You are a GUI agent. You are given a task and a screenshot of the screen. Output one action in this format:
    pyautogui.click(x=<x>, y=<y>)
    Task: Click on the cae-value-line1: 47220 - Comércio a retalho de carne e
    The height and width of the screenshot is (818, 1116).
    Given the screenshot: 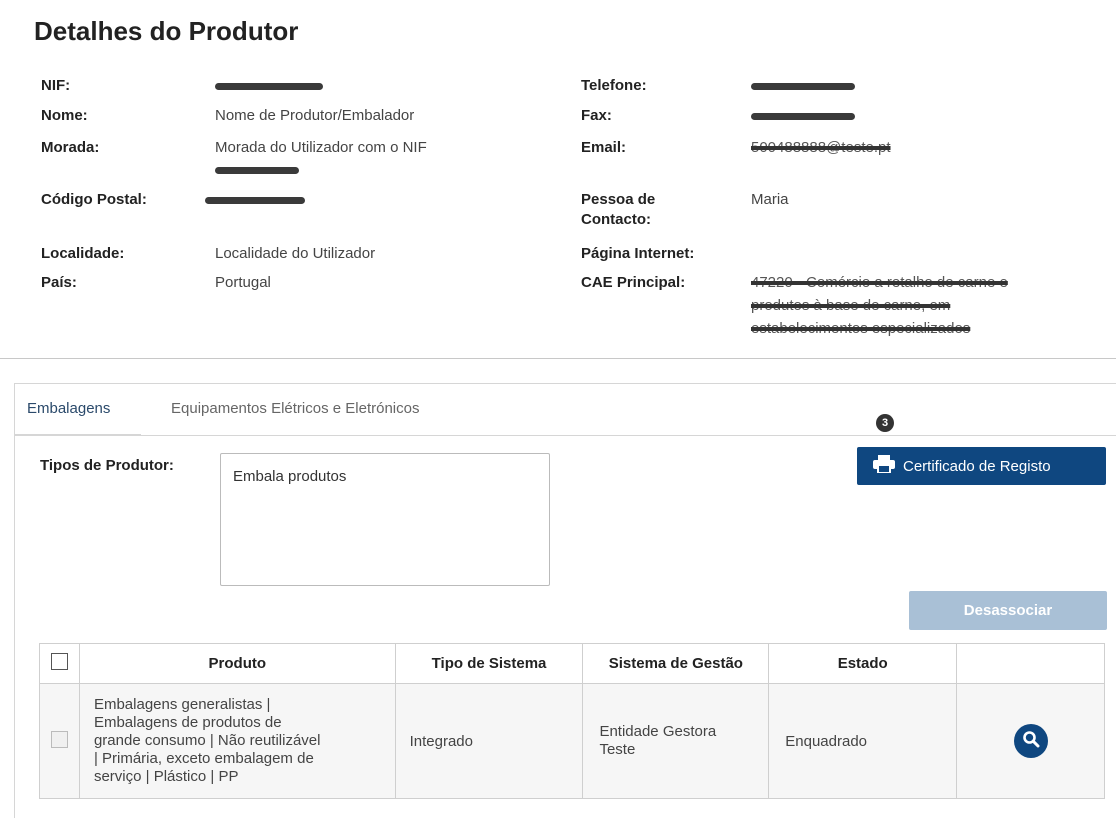 What is the action you would take?
    pyautogui.click(x=879, y=282)
    